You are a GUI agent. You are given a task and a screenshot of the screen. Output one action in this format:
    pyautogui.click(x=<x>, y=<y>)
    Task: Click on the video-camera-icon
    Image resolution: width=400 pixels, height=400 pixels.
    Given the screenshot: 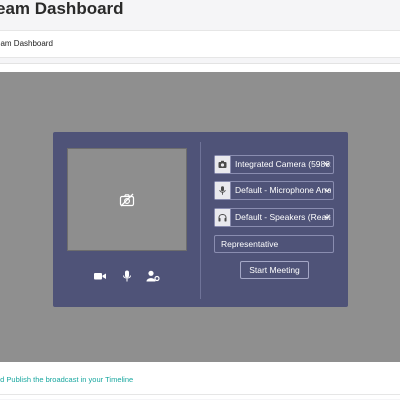 What is the action you would take?
    pyautogui.click(x=100, y=276)
    